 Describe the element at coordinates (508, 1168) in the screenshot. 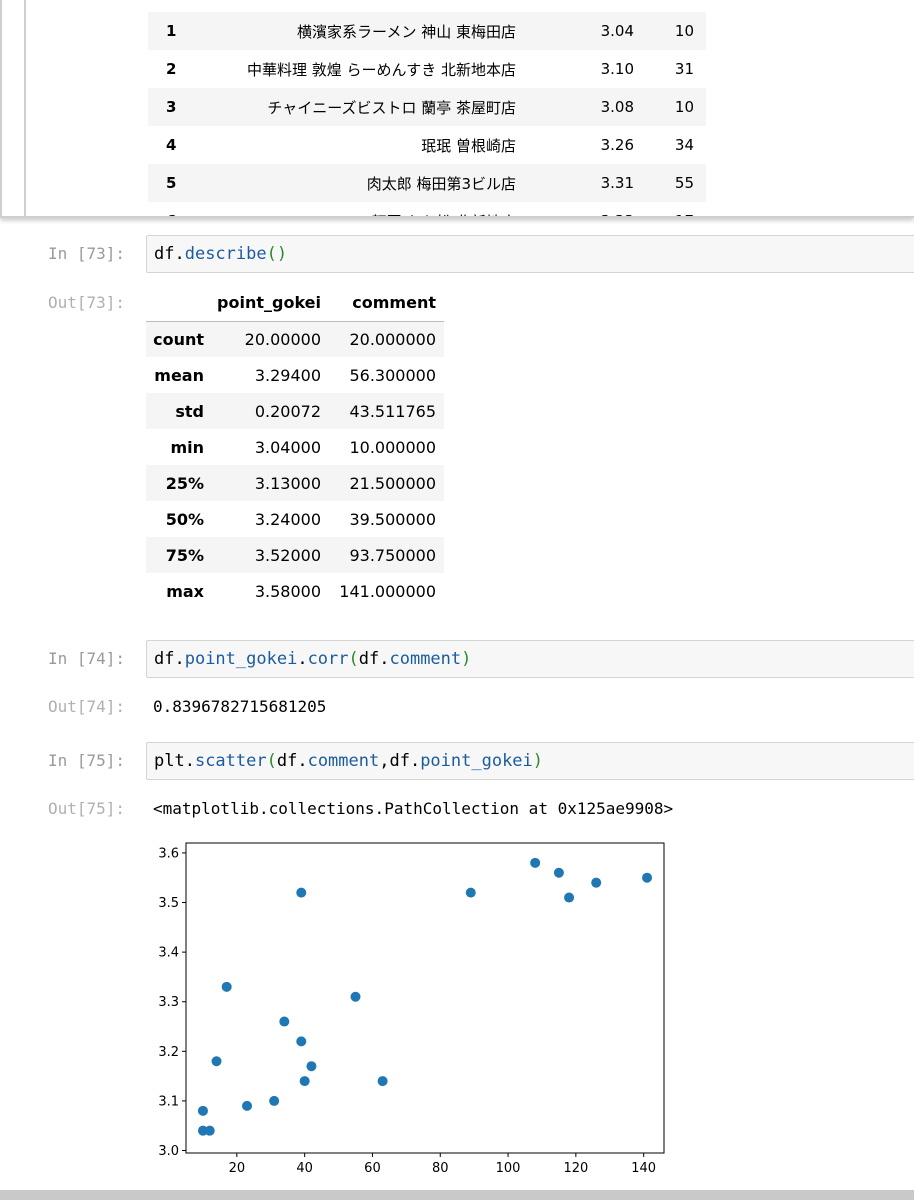

I see `x-tick-label: 100` at that location.